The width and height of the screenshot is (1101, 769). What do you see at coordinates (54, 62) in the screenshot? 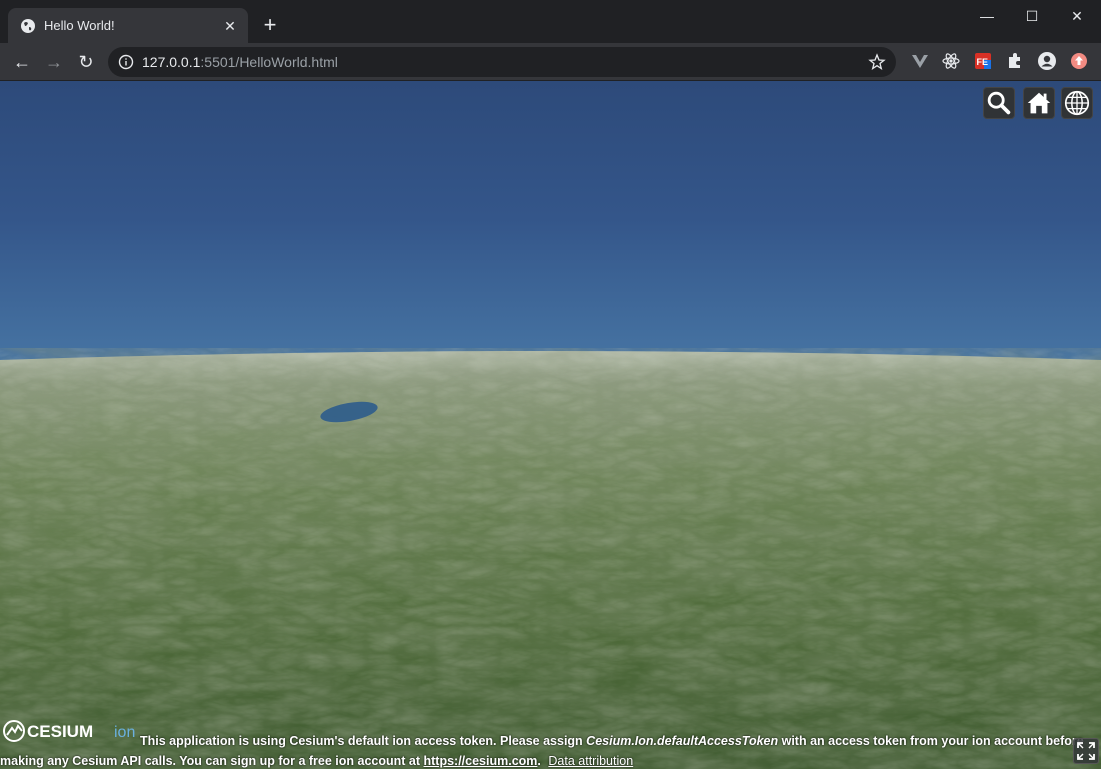
I see `forward-icon: →` at bounding box center [54, 62].